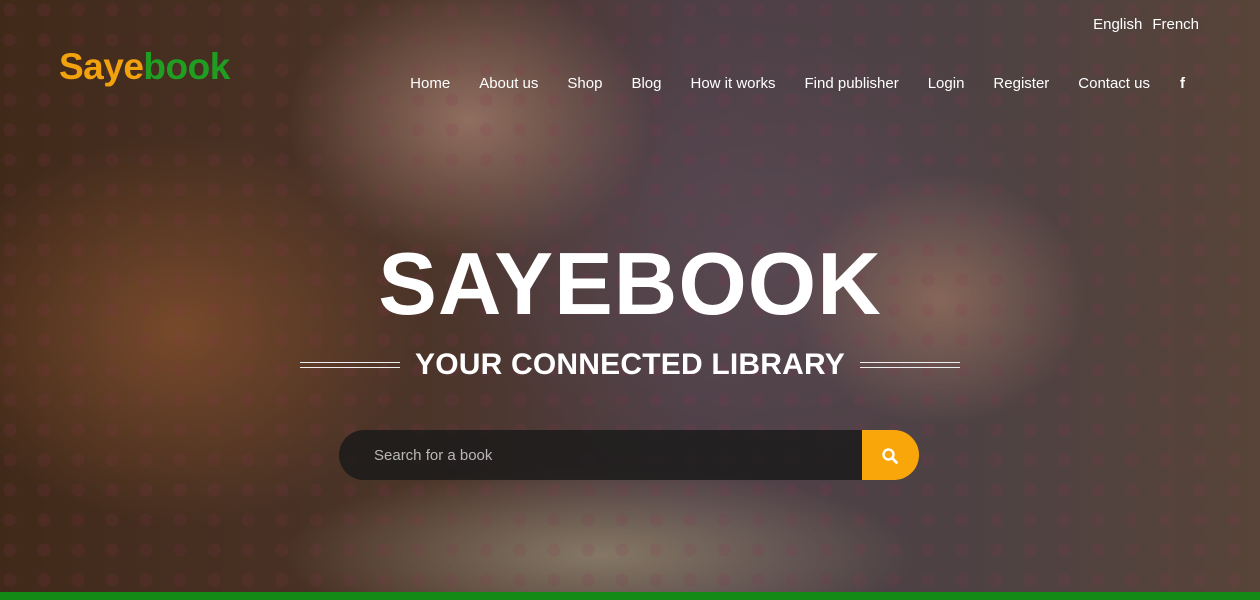 Image resolution: width=1260 pixels, height=600 pixels. Describe the element at coordinates (630, 596) in the screenshot. I see `bottom-accent-bar` at that location.